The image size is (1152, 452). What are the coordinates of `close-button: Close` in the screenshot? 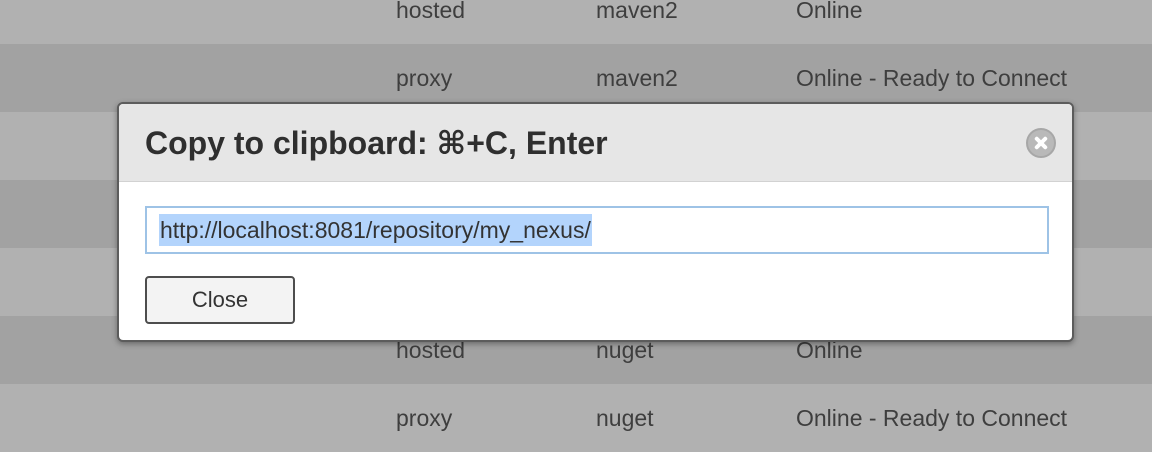 It's located at (220, 300).